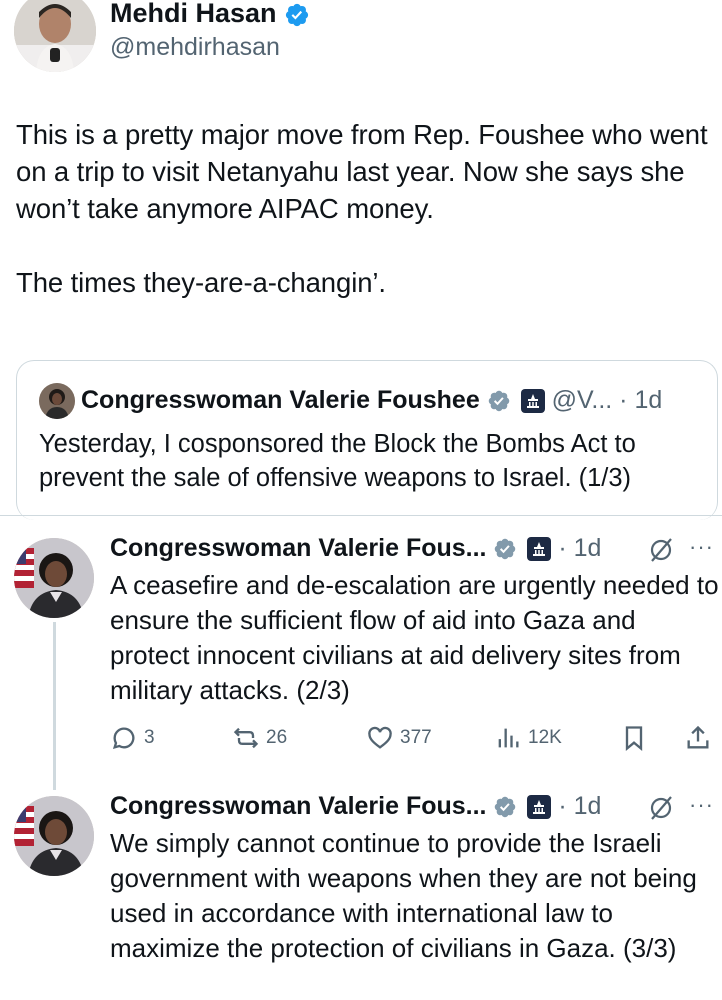 This screenshot has height=1000, width=722. I want to click on retweet-icon, so click(246, 738).